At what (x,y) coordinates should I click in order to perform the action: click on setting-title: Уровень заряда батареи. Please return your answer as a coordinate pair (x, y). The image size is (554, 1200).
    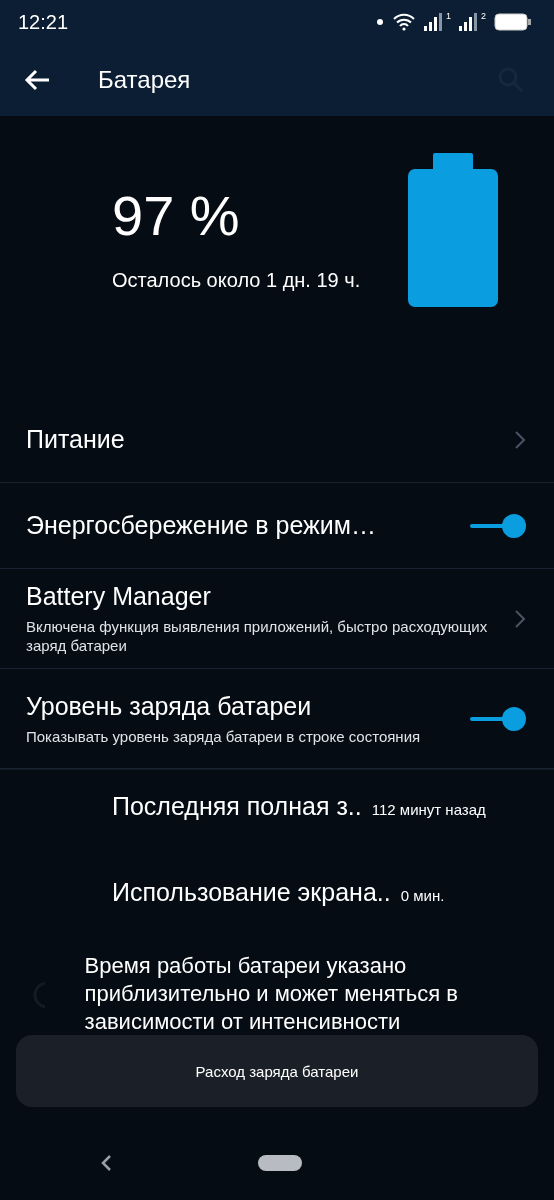
    Looking at the image, I should click on (169, 706).